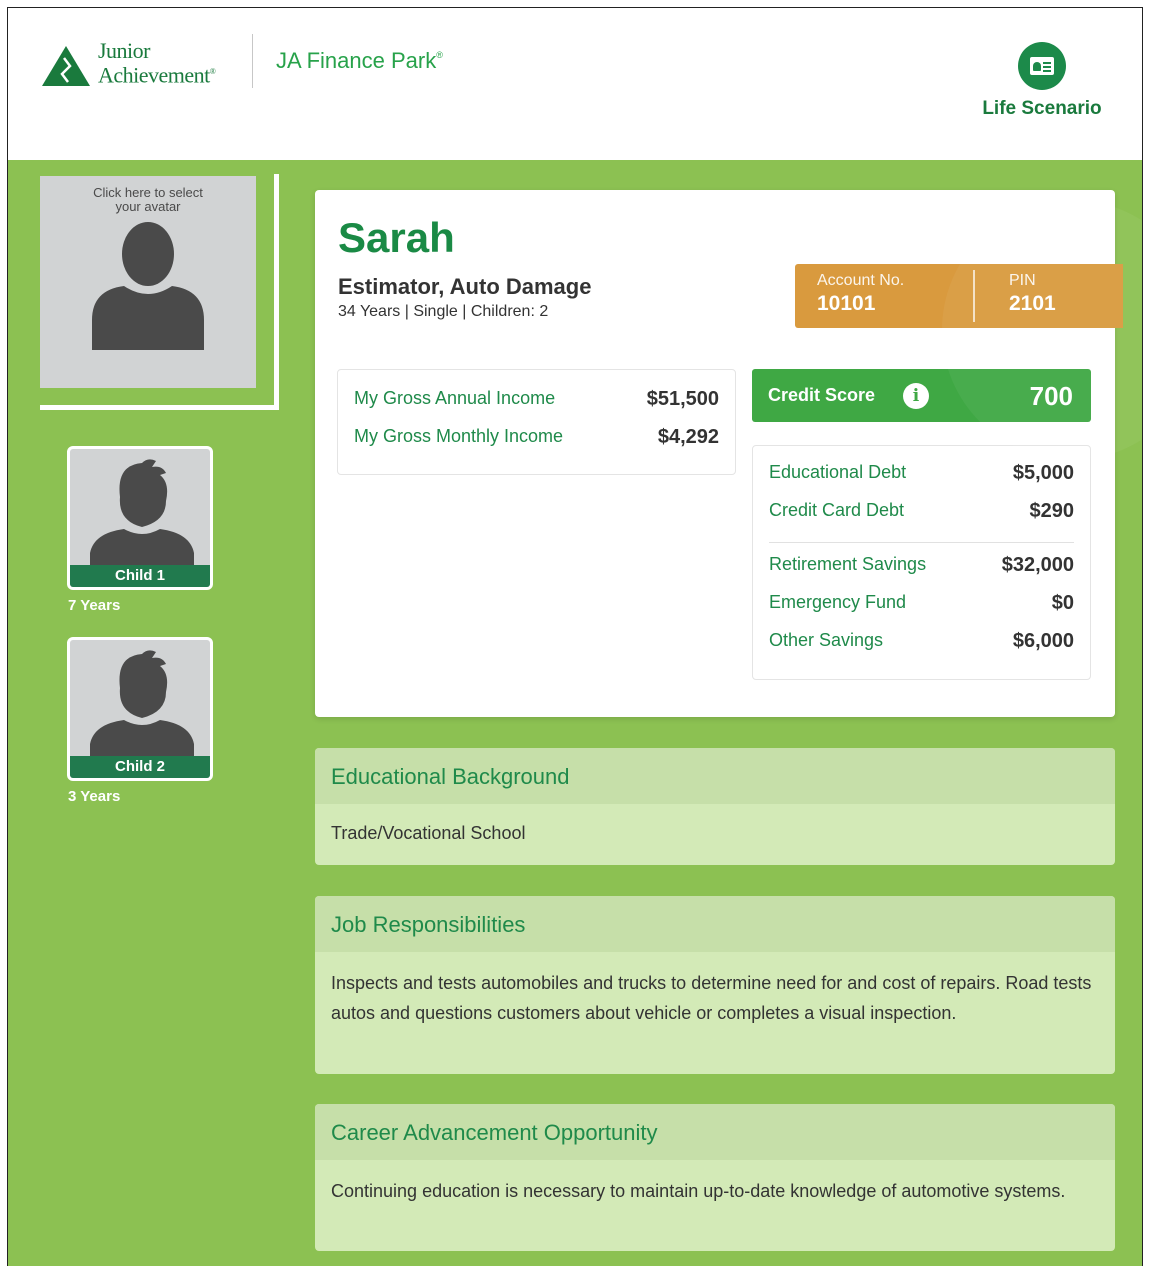  What do you see at coordinates (1051, 396) in the screenshot?
I see `credit-score-value: 700` at bounding box center [1051, 396].